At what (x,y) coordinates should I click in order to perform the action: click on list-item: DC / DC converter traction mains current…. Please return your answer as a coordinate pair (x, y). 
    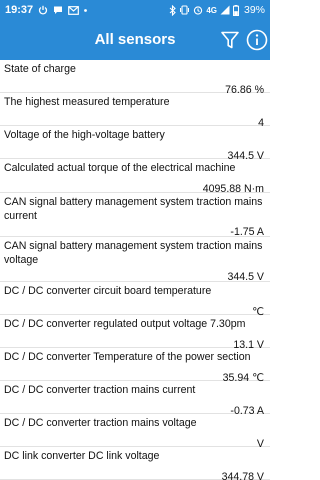
    Looking at the image, I should click on (135, 399).